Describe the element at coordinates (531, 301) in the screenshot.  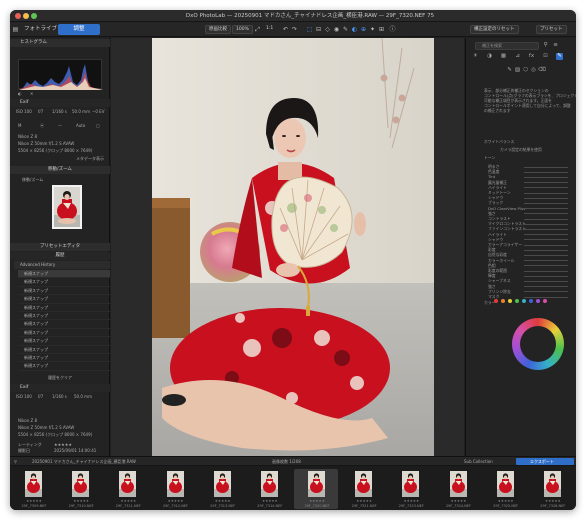
I see `swatch-blue` at that location.